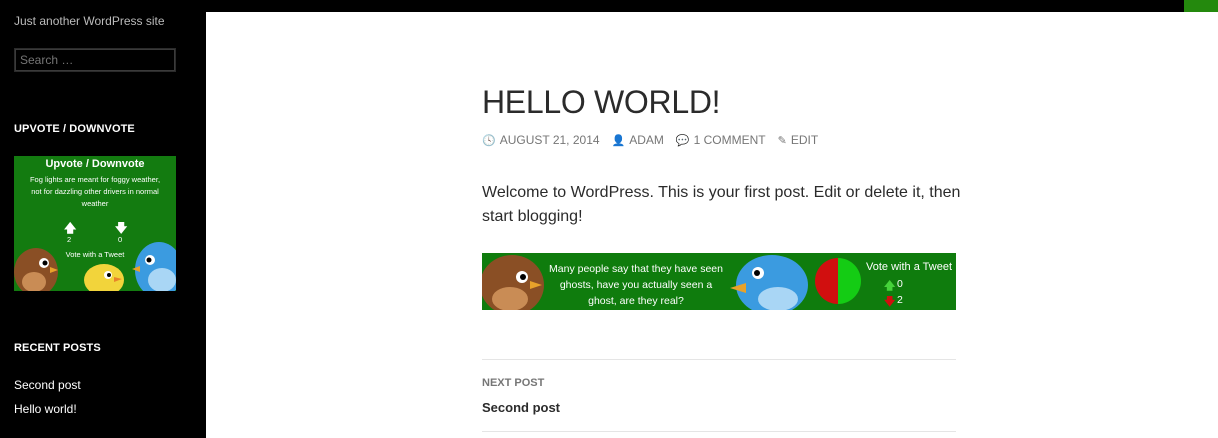  Describe the element at coordinates (900, 300) in the screenshot. I see `banner-downvote-count: 2` at that location.